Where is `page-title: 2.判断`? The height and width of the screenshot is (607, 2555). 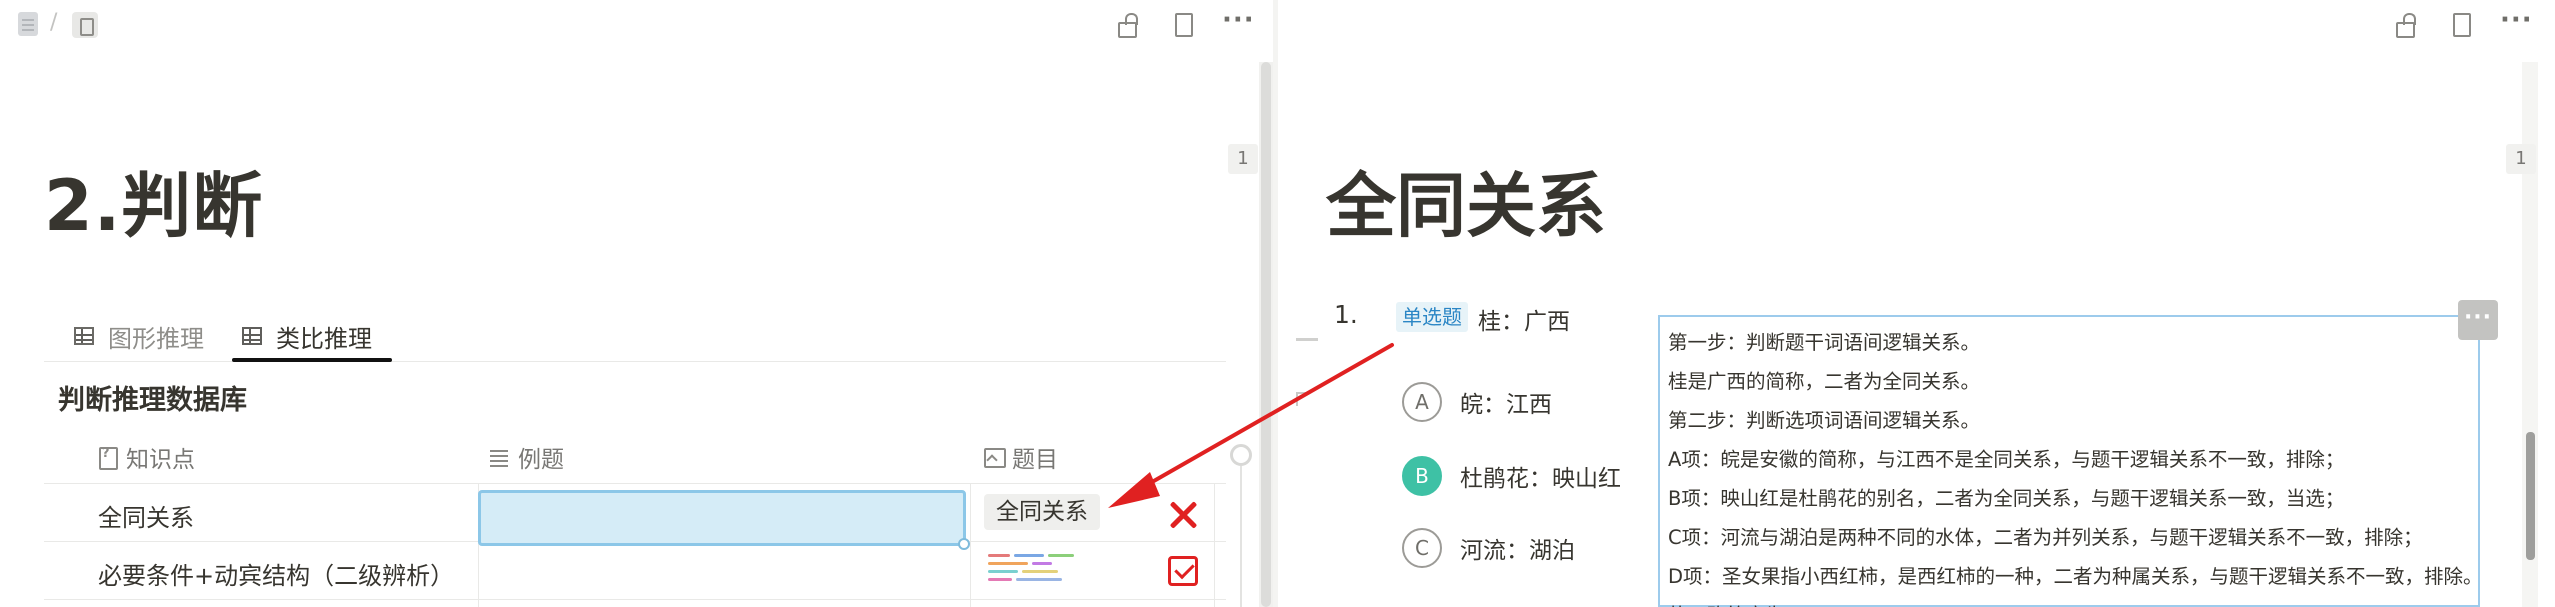
page-title: 2.判断 is located at coordinates (154, 206).